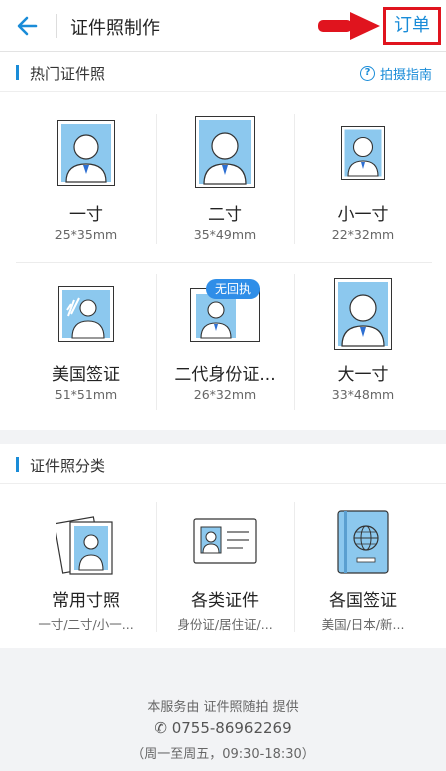 This screenshot has width=446, height=771. Describe the element at coordinates (363, 542) in the screenshot. I see `passport-icon` at that location.